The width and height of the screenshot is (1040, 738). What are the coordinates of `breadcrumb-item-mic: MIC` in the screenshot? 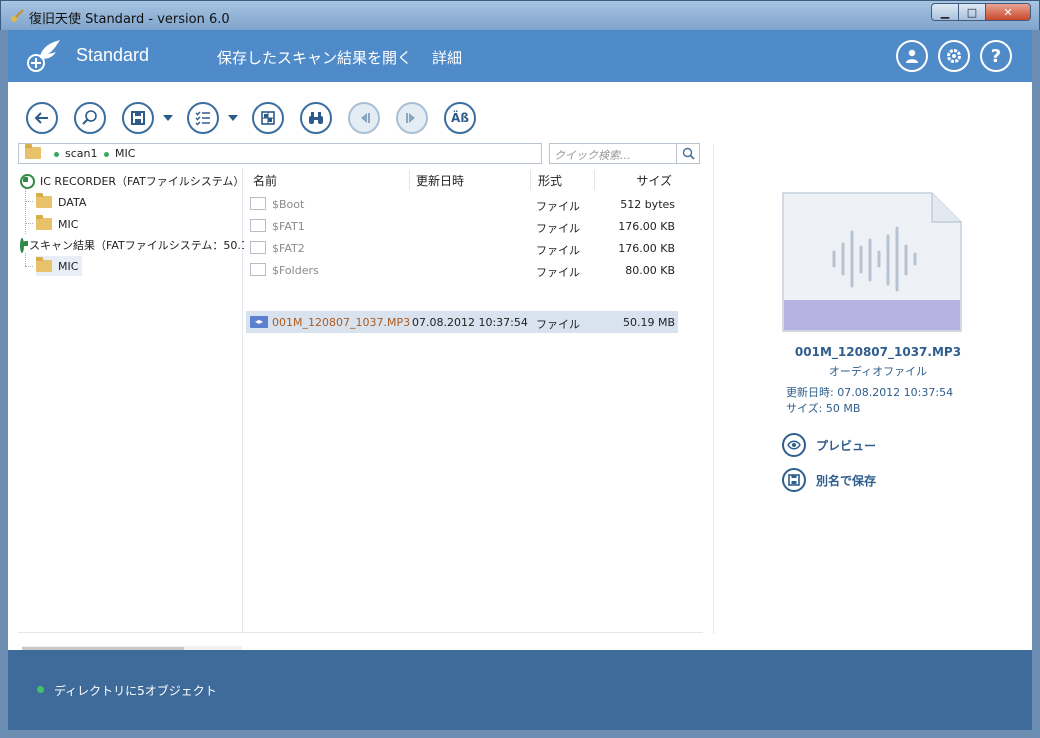 It's located at (119, 153).